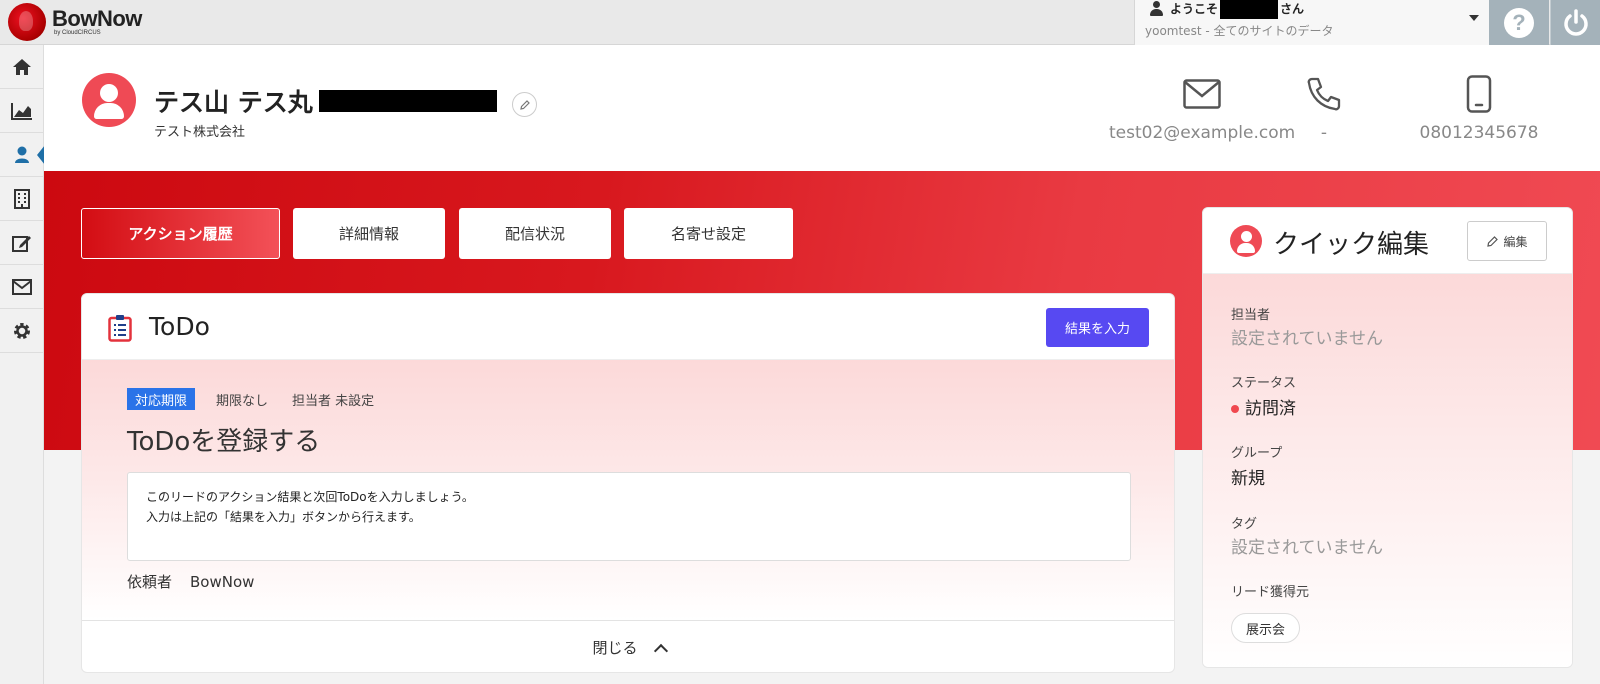 The height and width of the screenshot is (684, 1600). I want to click on tag-label: タグ, so click(1244, 524).